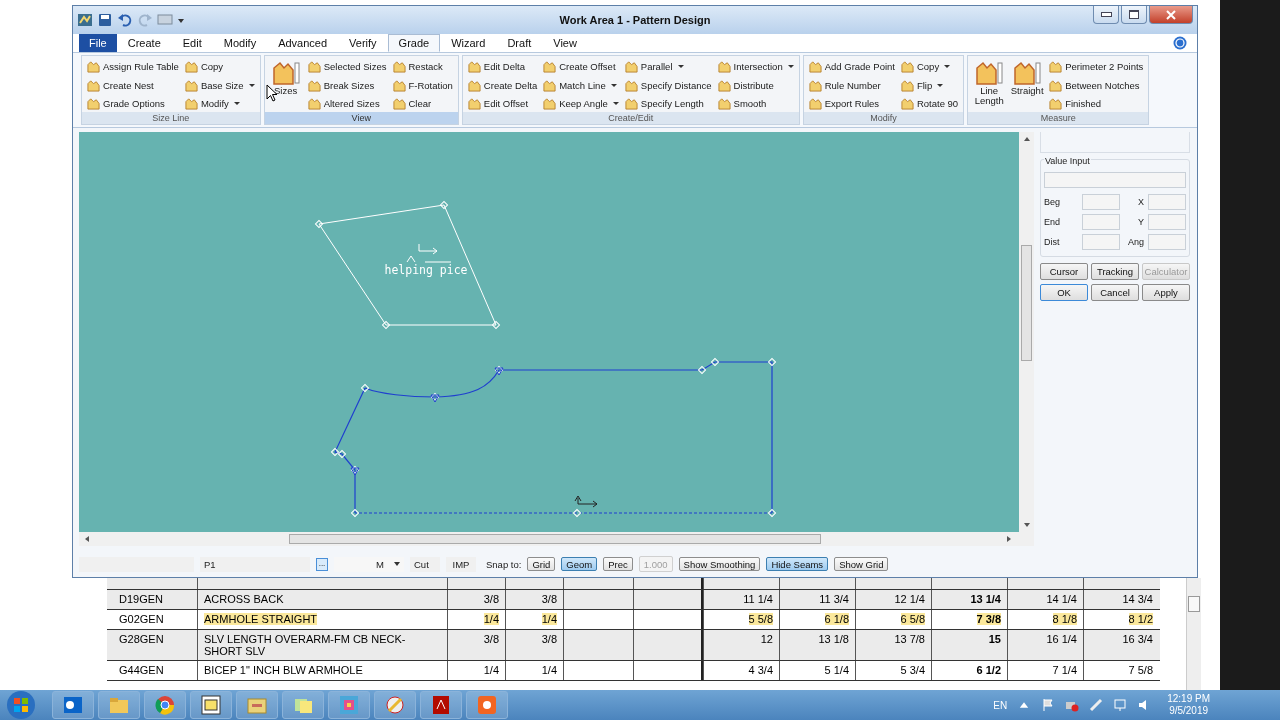 This screenshot has height=720, width=1280. I want to click on panel-button: Cursor, so click(1064, 271).